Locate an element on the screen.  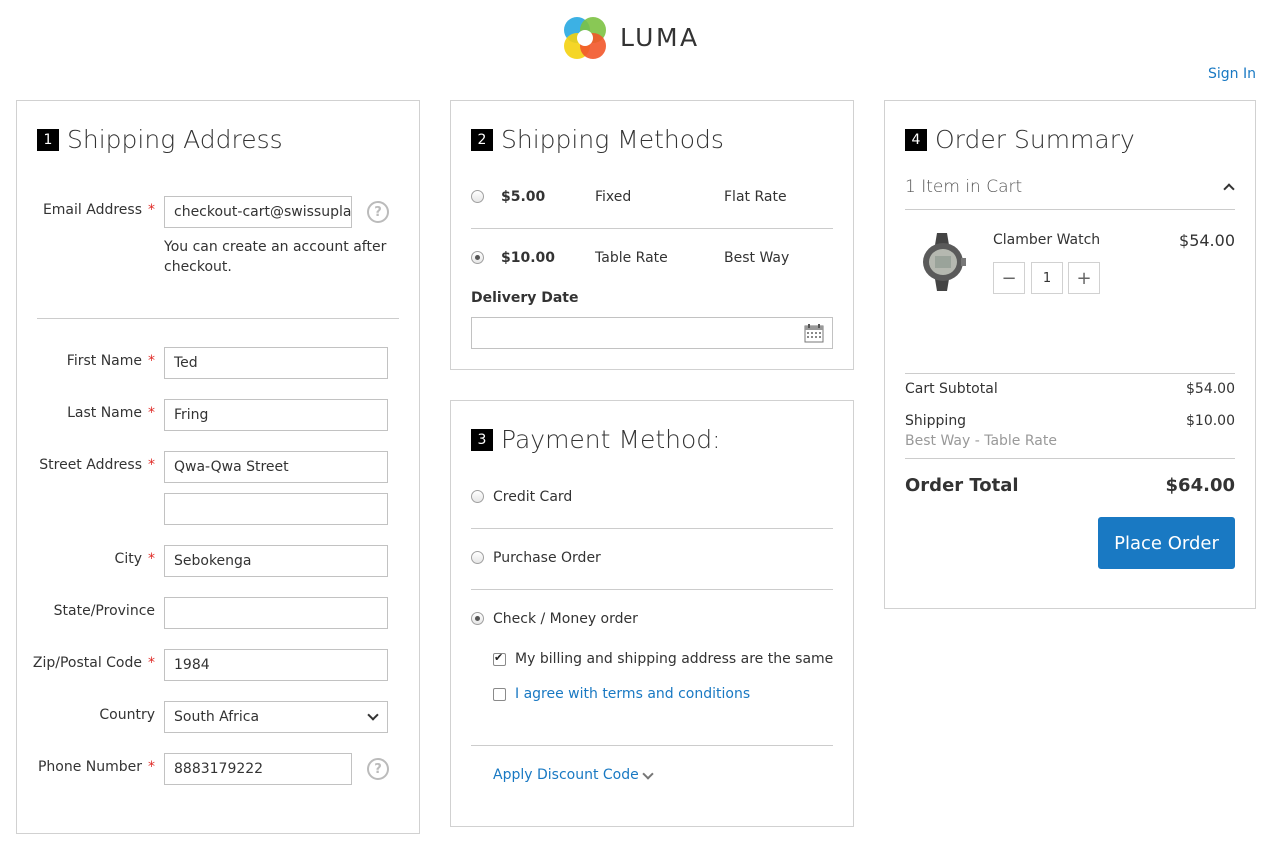
discount-divider is located at coordinates (652, 745).